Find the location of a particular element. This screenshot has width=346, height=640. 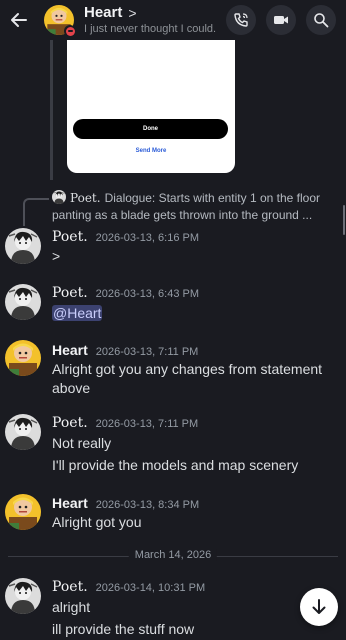

message-text: I'll provide the models and map scenery is located at coordinates (175, 465).